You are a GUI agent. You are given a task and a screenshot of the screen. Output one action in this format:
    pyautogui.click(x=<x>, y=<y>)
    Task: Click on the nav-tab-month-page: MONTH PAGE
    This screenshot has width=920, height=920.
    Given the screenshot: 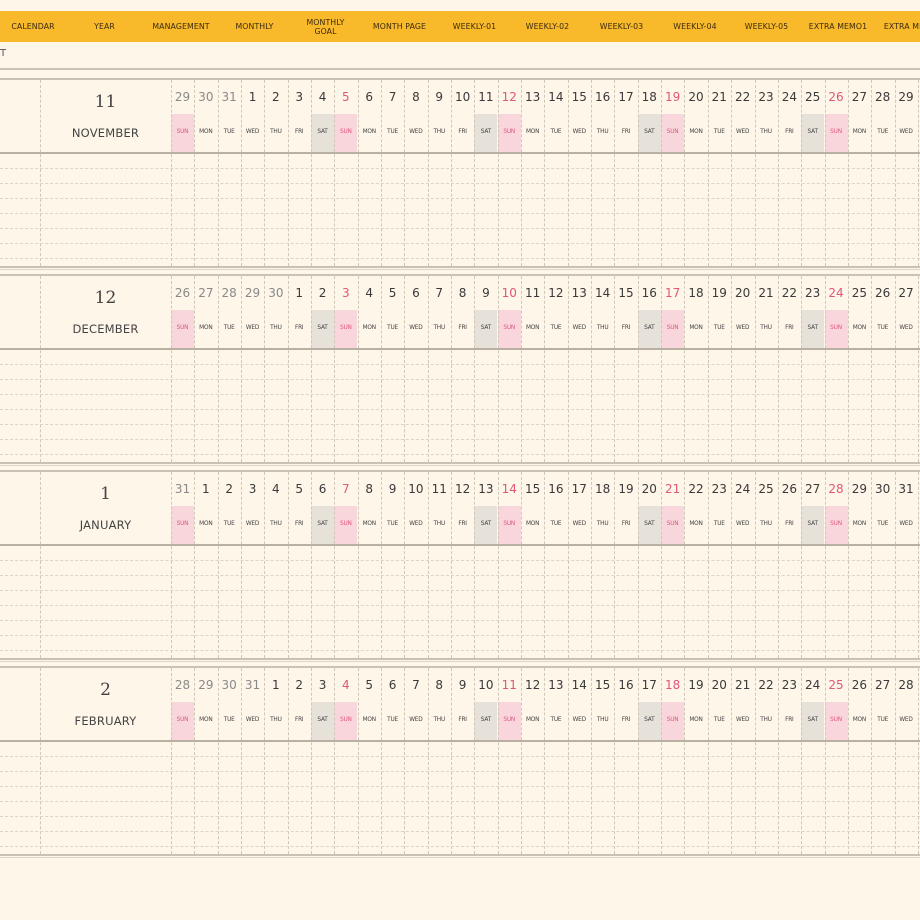 What is the action you would take?
    pyautogui.click(x=399, y=26)
    